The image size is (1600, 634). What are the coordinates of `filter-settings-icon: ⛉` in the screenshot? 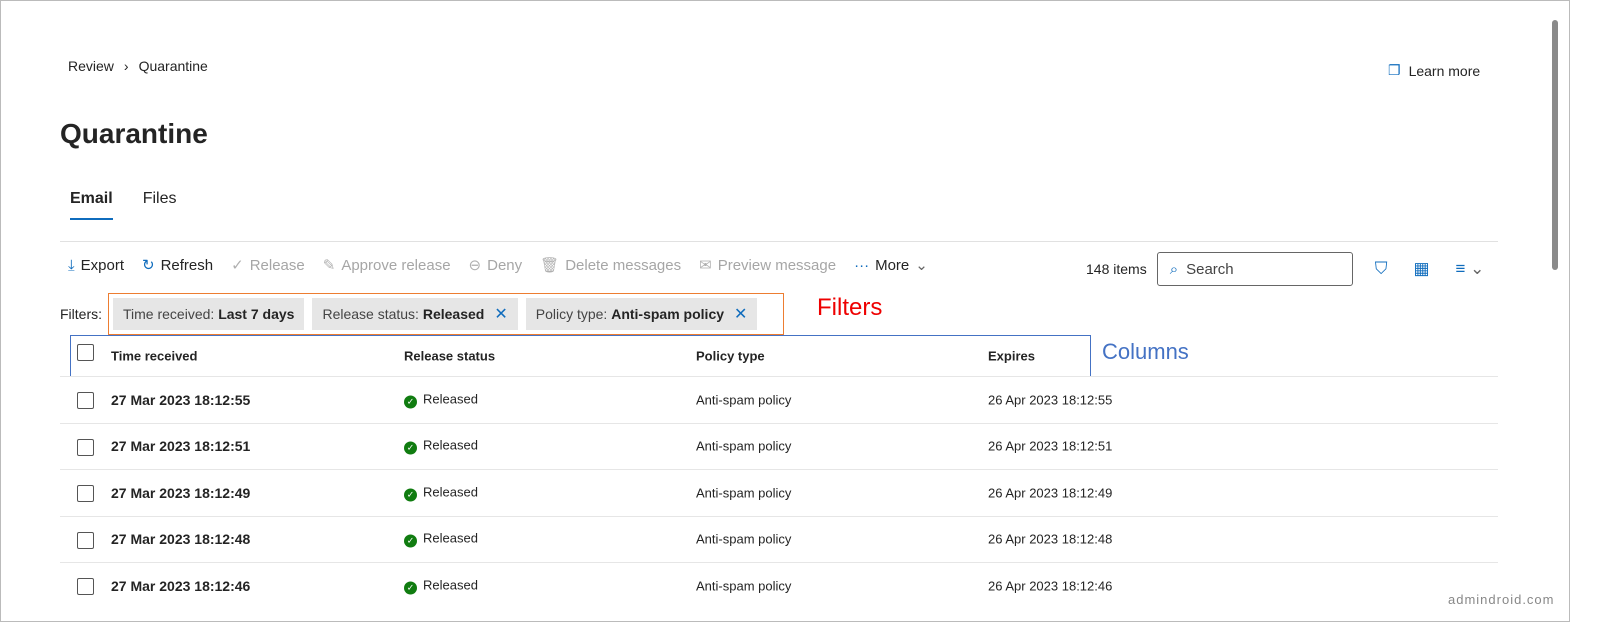 It's located at (1381, 269).